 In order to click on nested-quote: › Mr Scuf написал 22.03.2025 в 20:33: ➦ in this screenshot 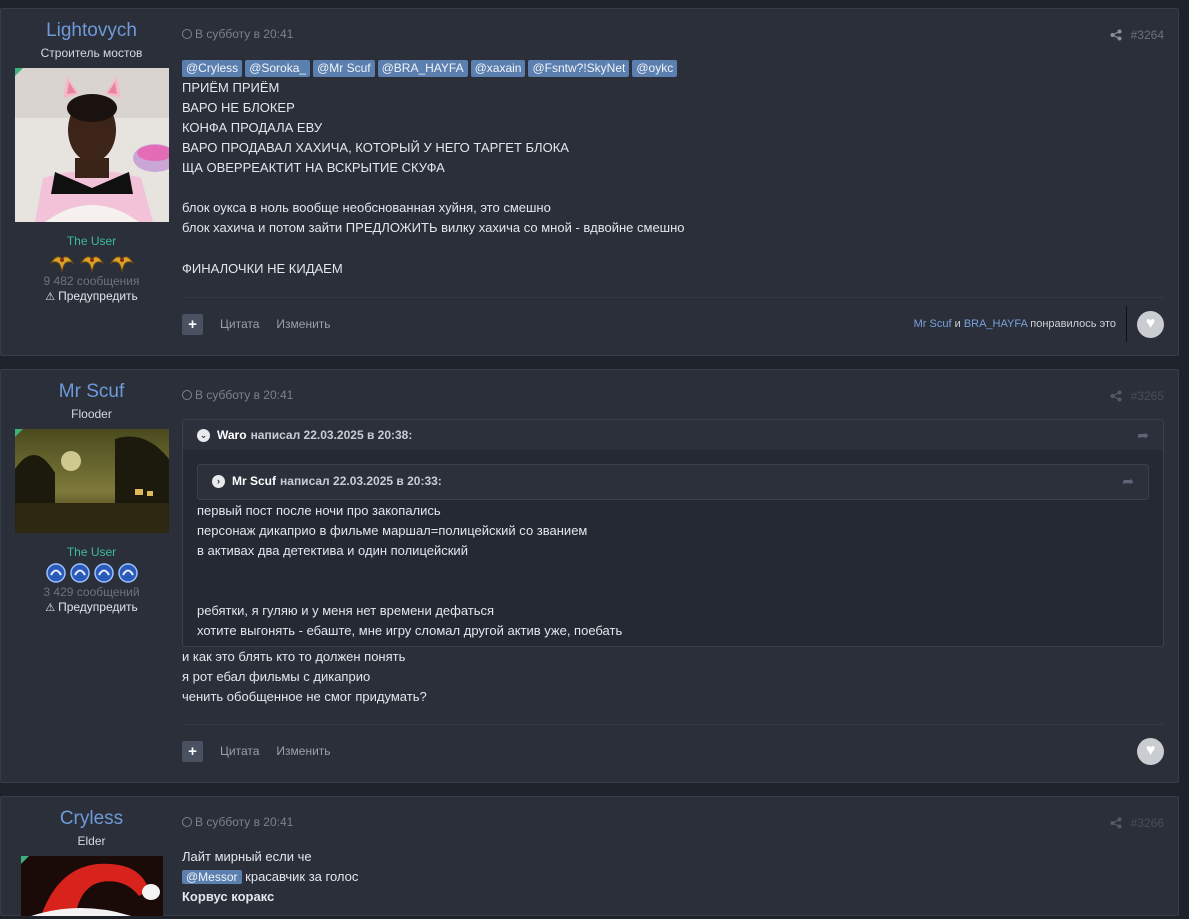, I will do `click(673, 482)`.